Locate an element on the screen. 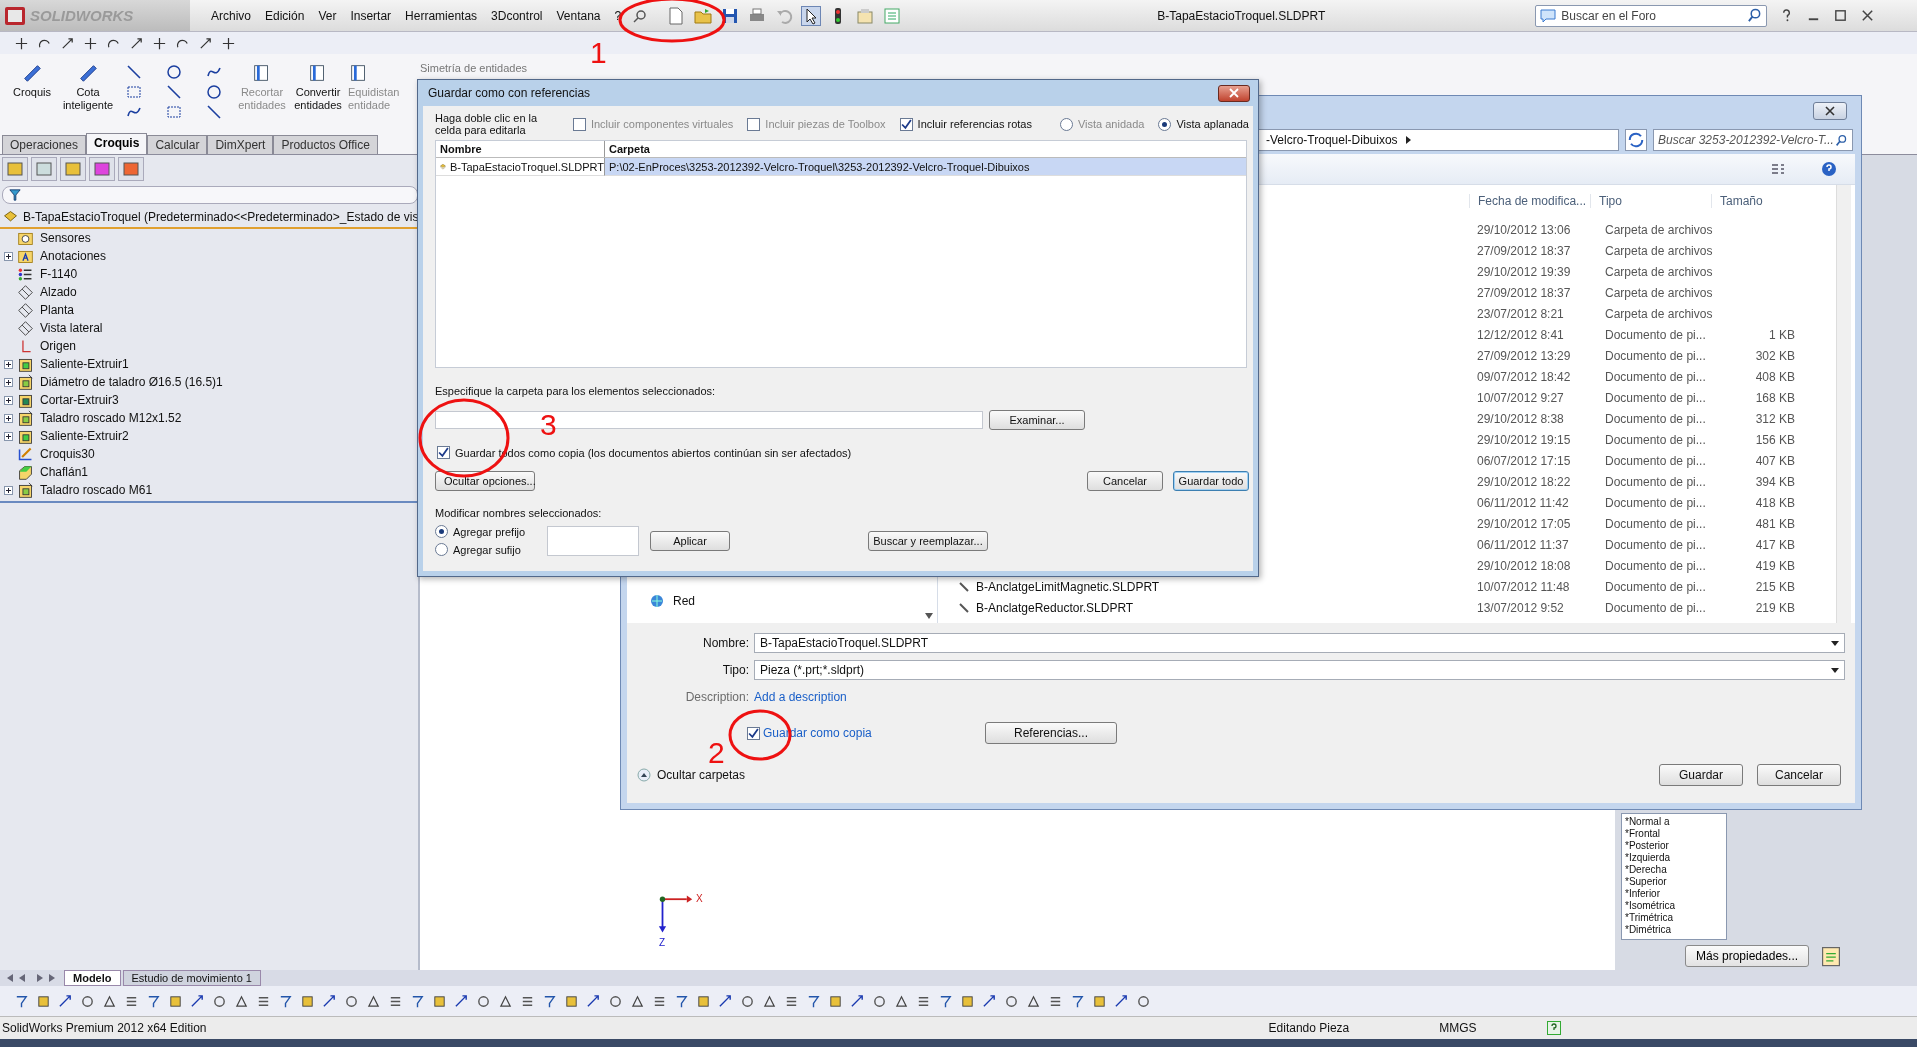  menu-item: Edición is located at coordinates (285, 15).